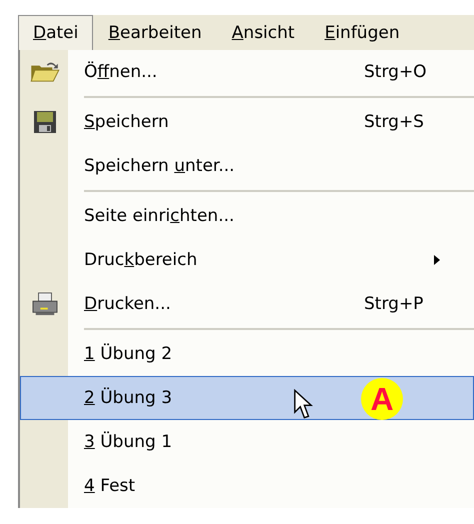 This screenshot has width=474, height=524. Describe the element at coordinates (247, 72) in the screenshot. I see `menu-item: Öffnen... Strg+O` at that location.